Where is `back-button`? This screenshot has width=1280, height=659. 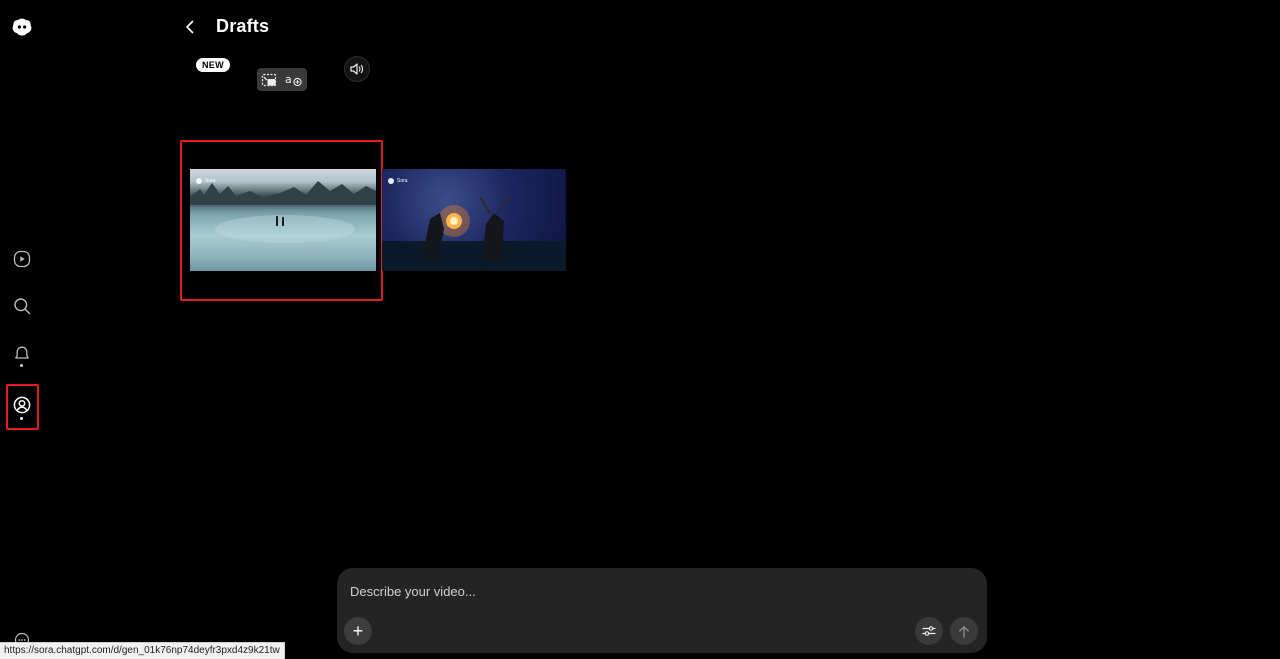
back-button is located at coordinates (193, 27).